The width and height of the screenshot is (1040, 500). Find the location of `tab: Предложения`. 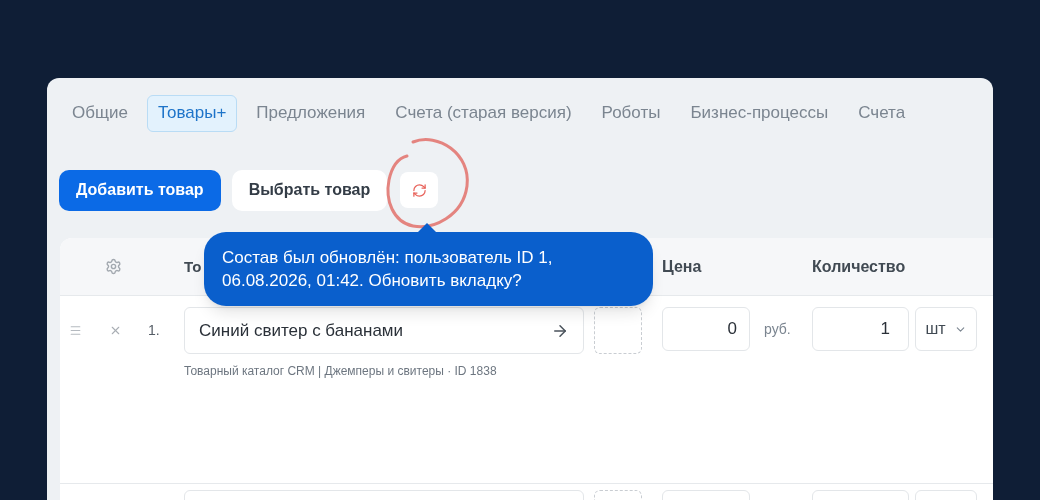

tab: Предложения is located at coordinates (311, 113).